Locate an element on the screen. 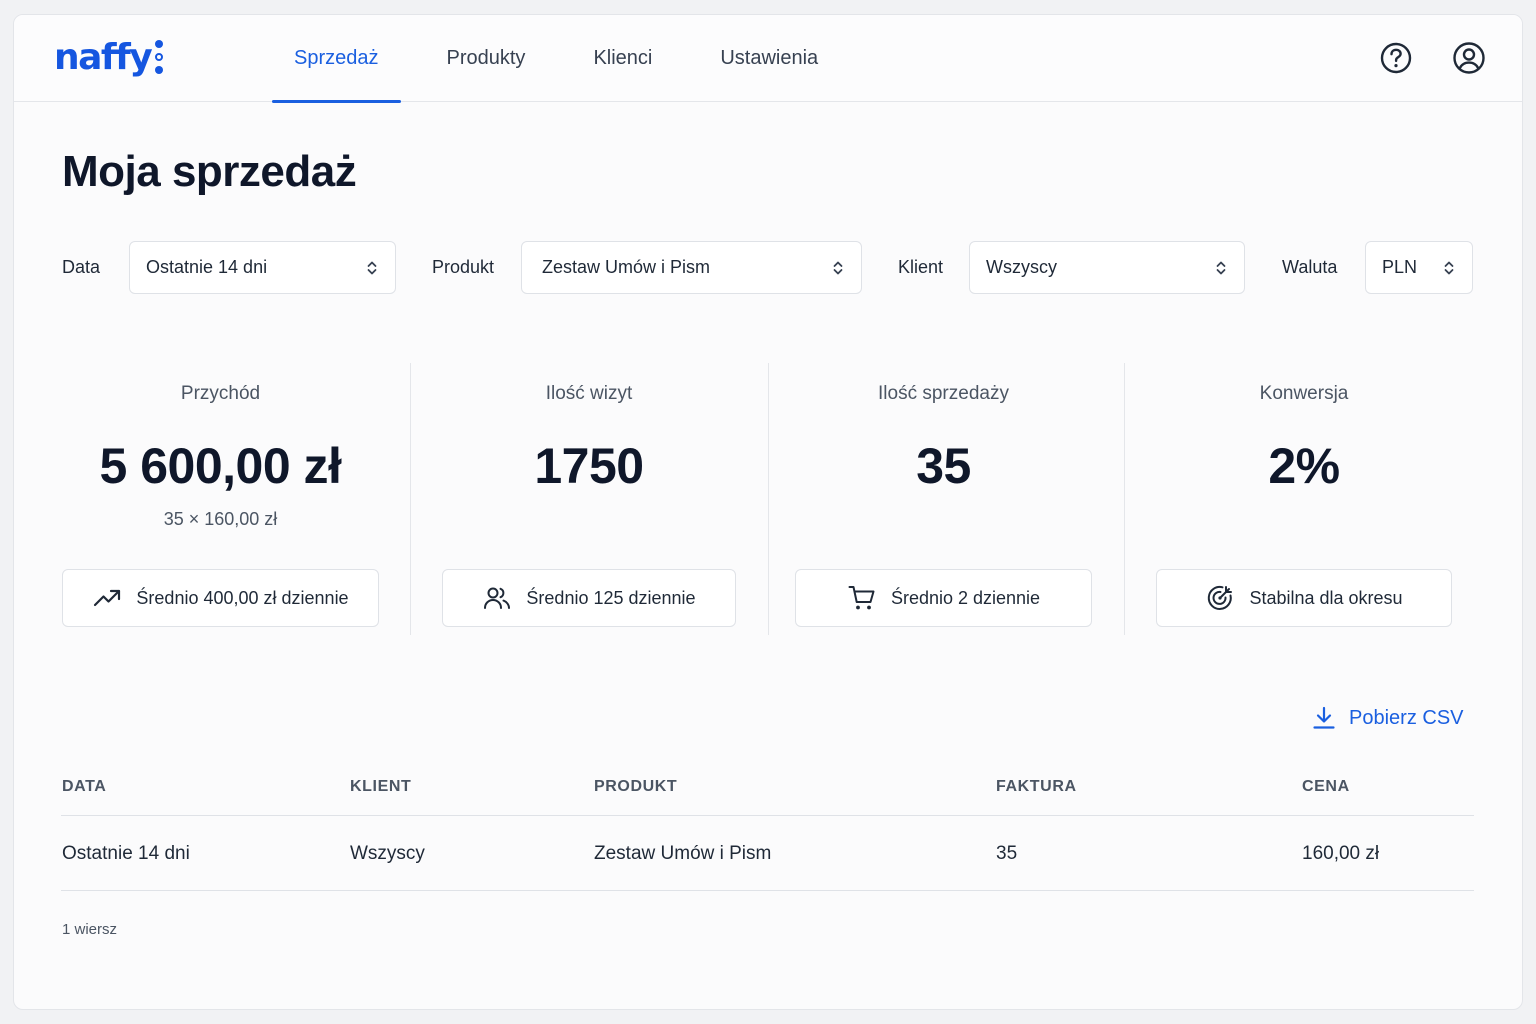  stat-conversion: Konwersja 2% Stabilna dla okresu is located at coordinates (1304, 499).